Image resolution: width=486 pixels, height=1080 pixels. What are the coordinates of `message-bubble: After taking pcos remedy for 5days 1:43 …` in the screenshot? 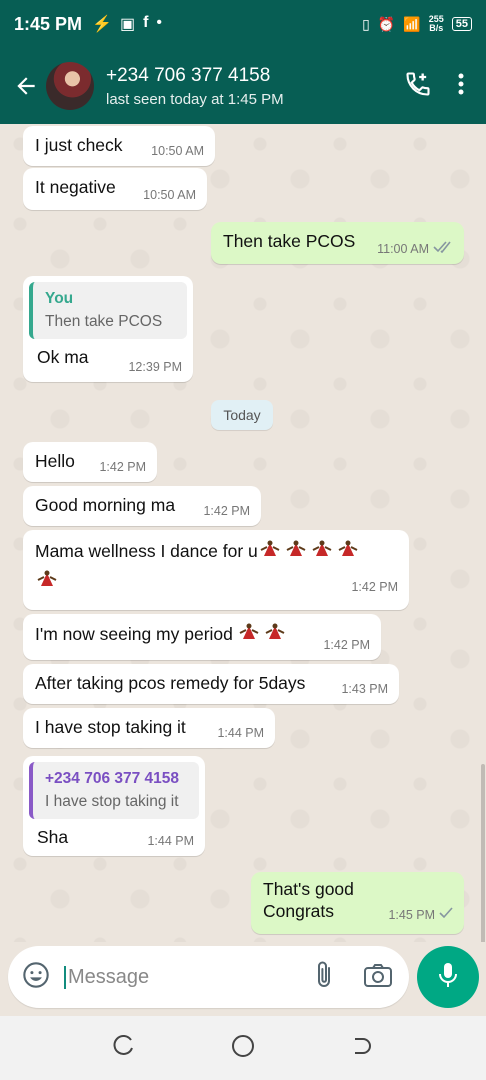 It's located at (211, 684).